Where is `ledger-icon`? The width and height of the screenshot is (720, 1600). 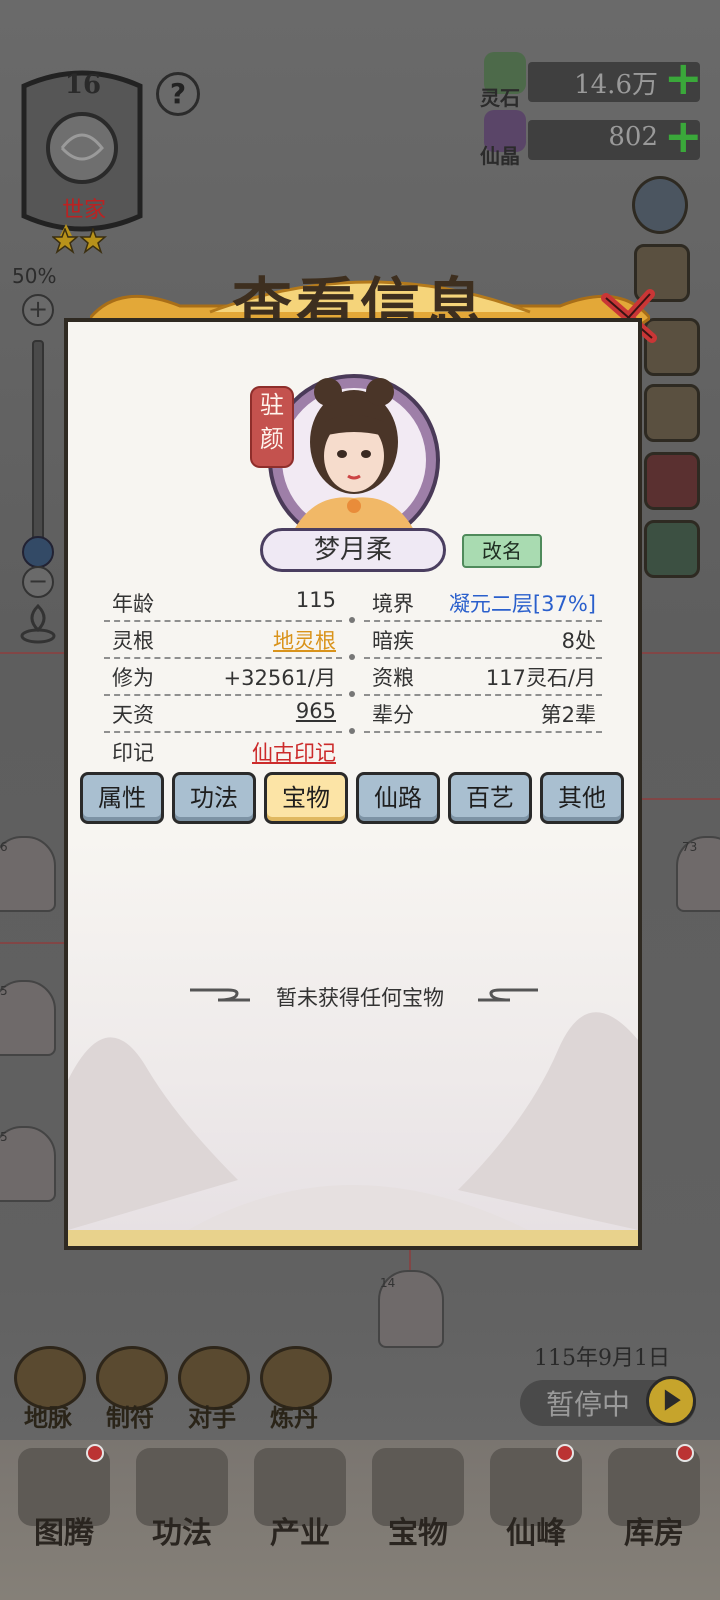
ledger-icon is located at coordinates (672, 481).